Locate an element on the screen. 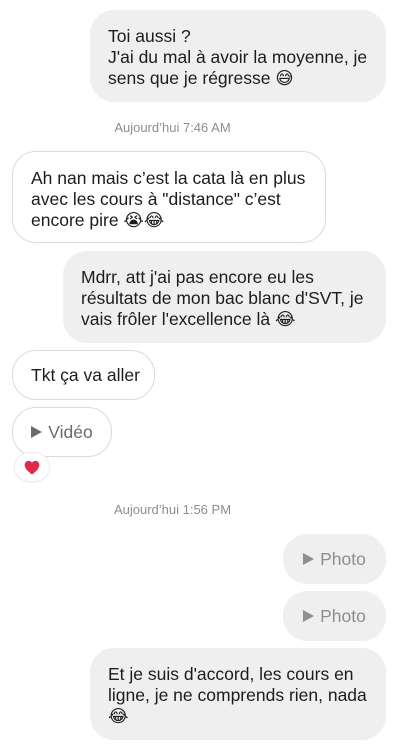  reaction-badge is located at coordinates (32, 467).